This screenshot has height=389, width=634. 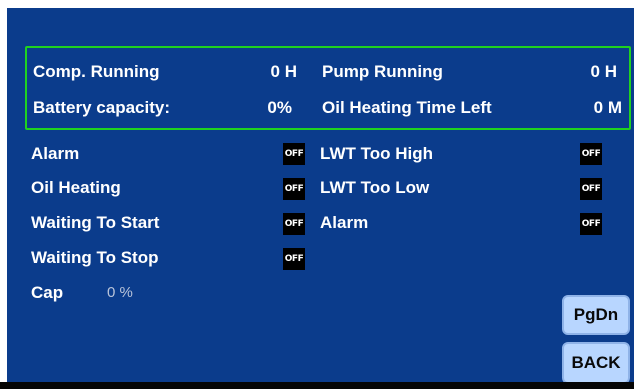 I want to click on status-waiting-stop-label: Waiting To Stop, so click(x=95, y=257).